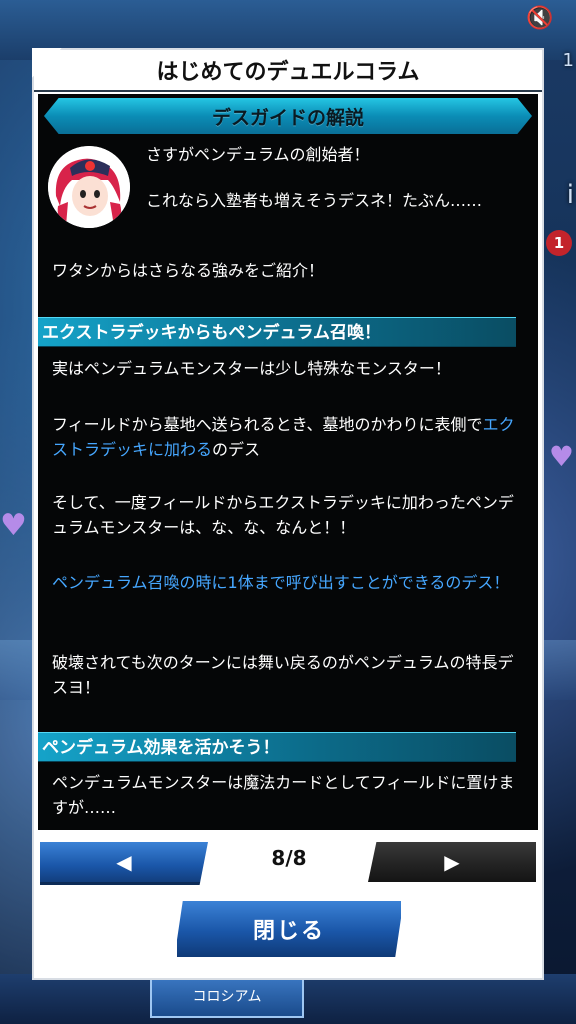 This screenshot has height=1024, width=576. I want to click on previous-page-button: ◀, so click(124, 863).